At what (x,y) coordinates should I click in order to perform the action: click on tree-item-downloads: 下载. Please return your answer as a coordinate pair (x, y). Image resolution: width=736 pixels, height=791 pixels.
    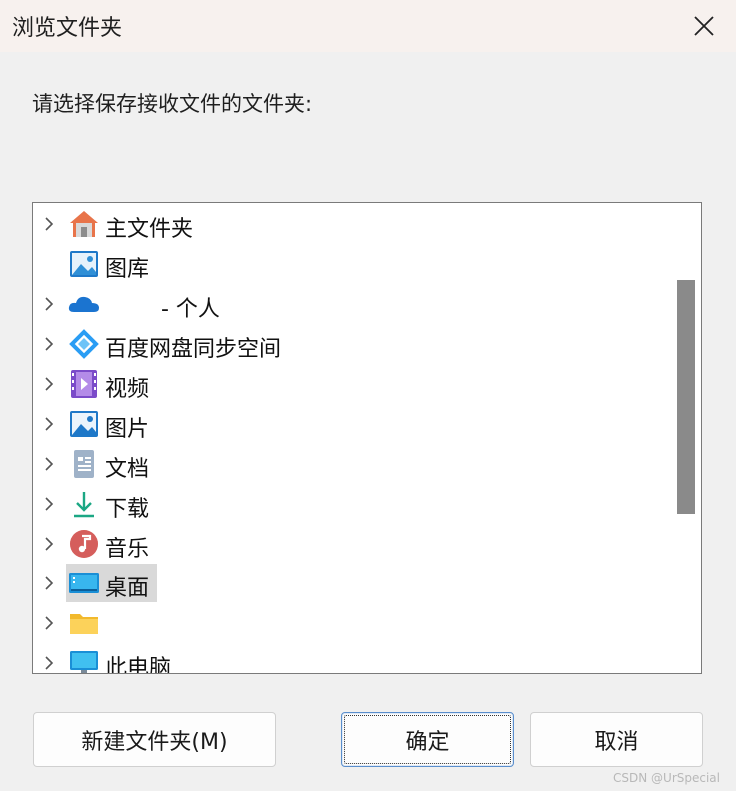
    Looking at the image, I should click on (351, 504).